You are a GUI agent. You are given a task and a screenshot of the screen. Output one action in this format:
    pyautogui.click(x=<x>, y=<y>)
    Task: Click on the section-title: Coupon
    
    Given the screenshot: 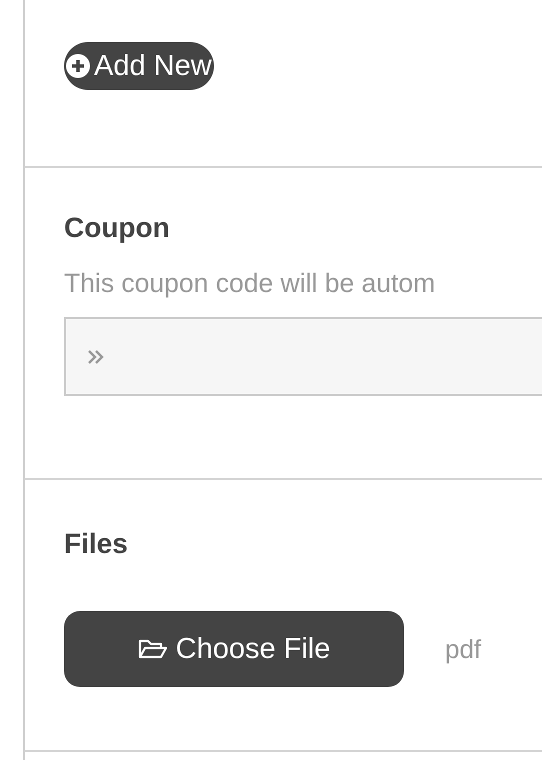 What is the action you would take?
    pyautogui.click(x=117, y=228)
    